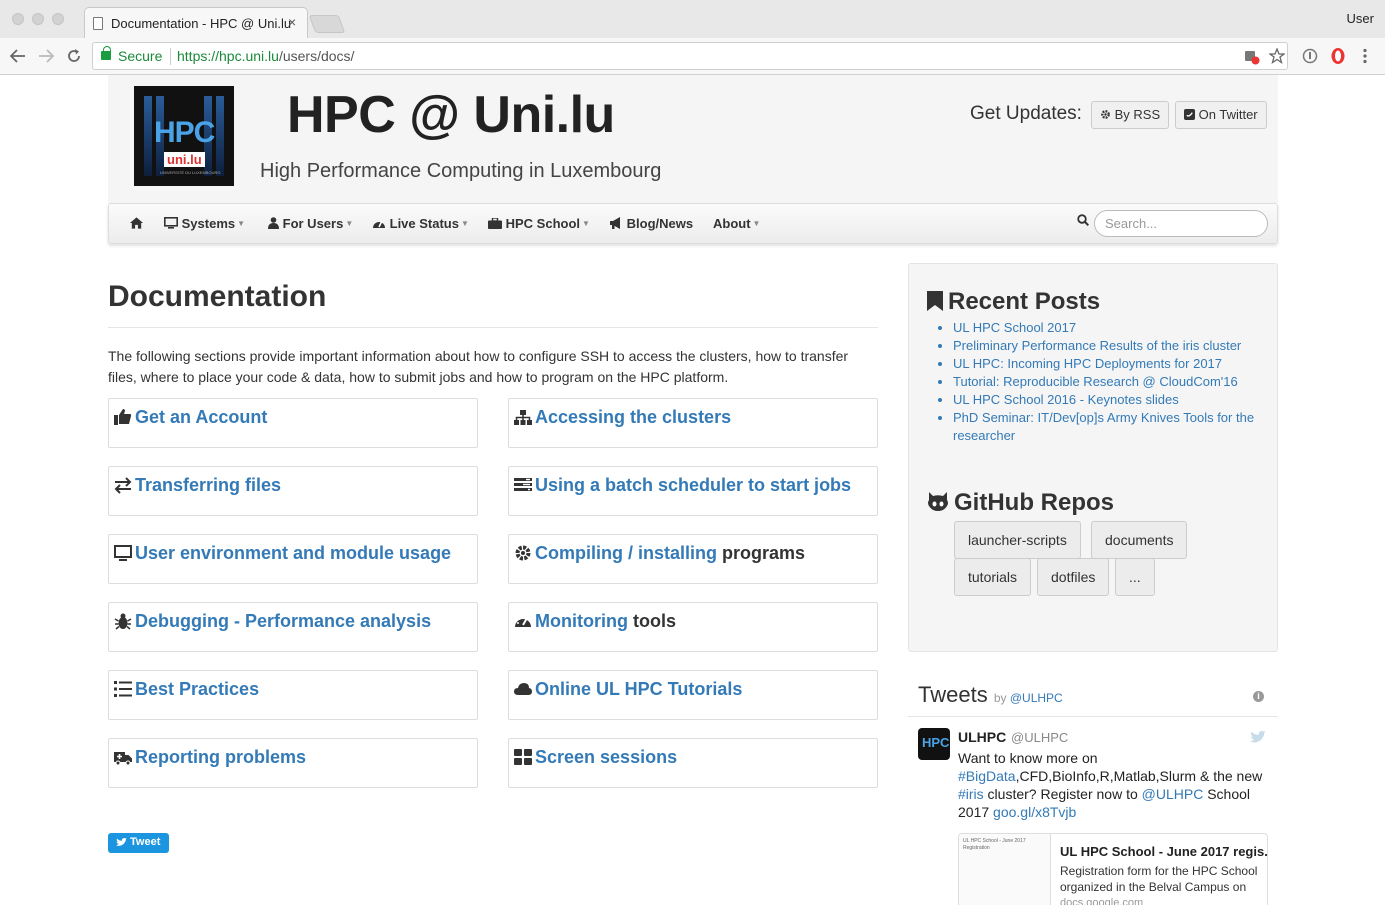 The width and height of the screenshot is (1385, 905). Describe the element at coordinates (1181, 223) in the screenshot. I see `search-input` at that location.